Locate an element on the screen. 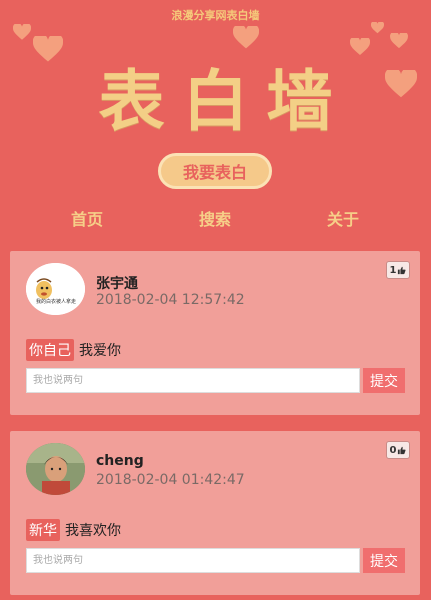  post-username: cheng is located at coordinates (120, 461).